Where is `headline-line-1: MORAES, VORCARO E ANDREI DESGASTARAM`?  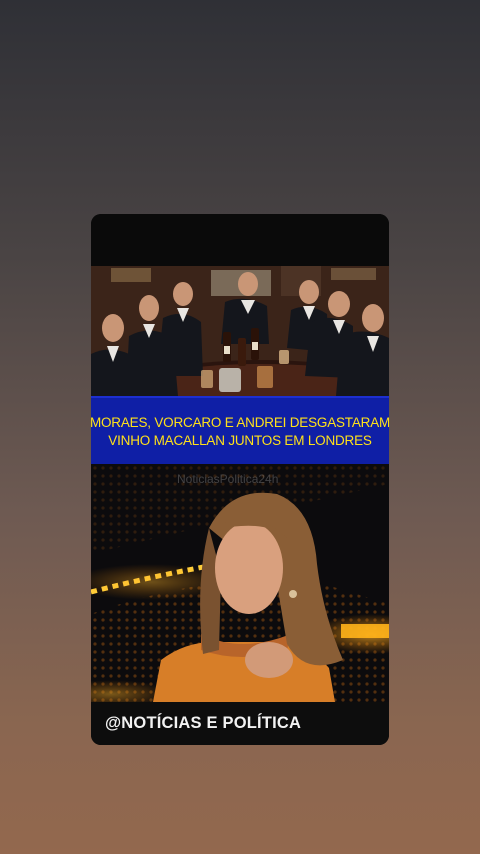 headline-line-1: MORAES, VORCARO E ANDREI DESGASTARAM is located at coordinates (240, 422).